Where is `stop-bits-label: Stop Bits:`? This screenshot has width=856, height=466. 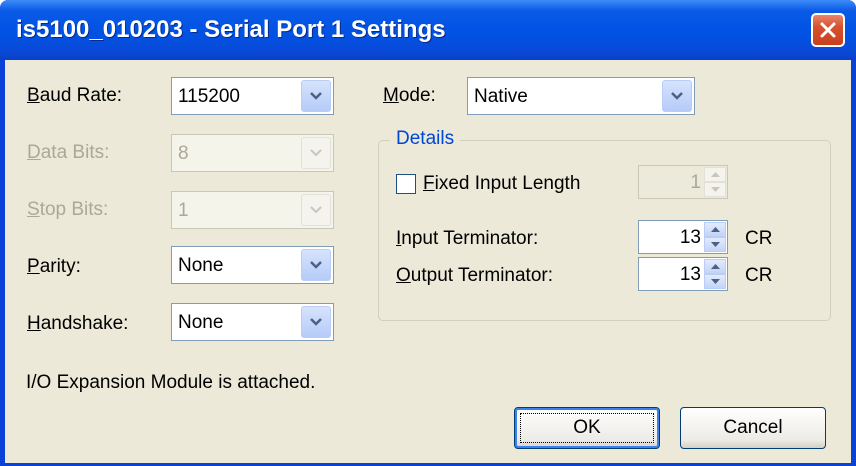
stop-bits-label: Stop Bits: is located at coordinates (68, 209).